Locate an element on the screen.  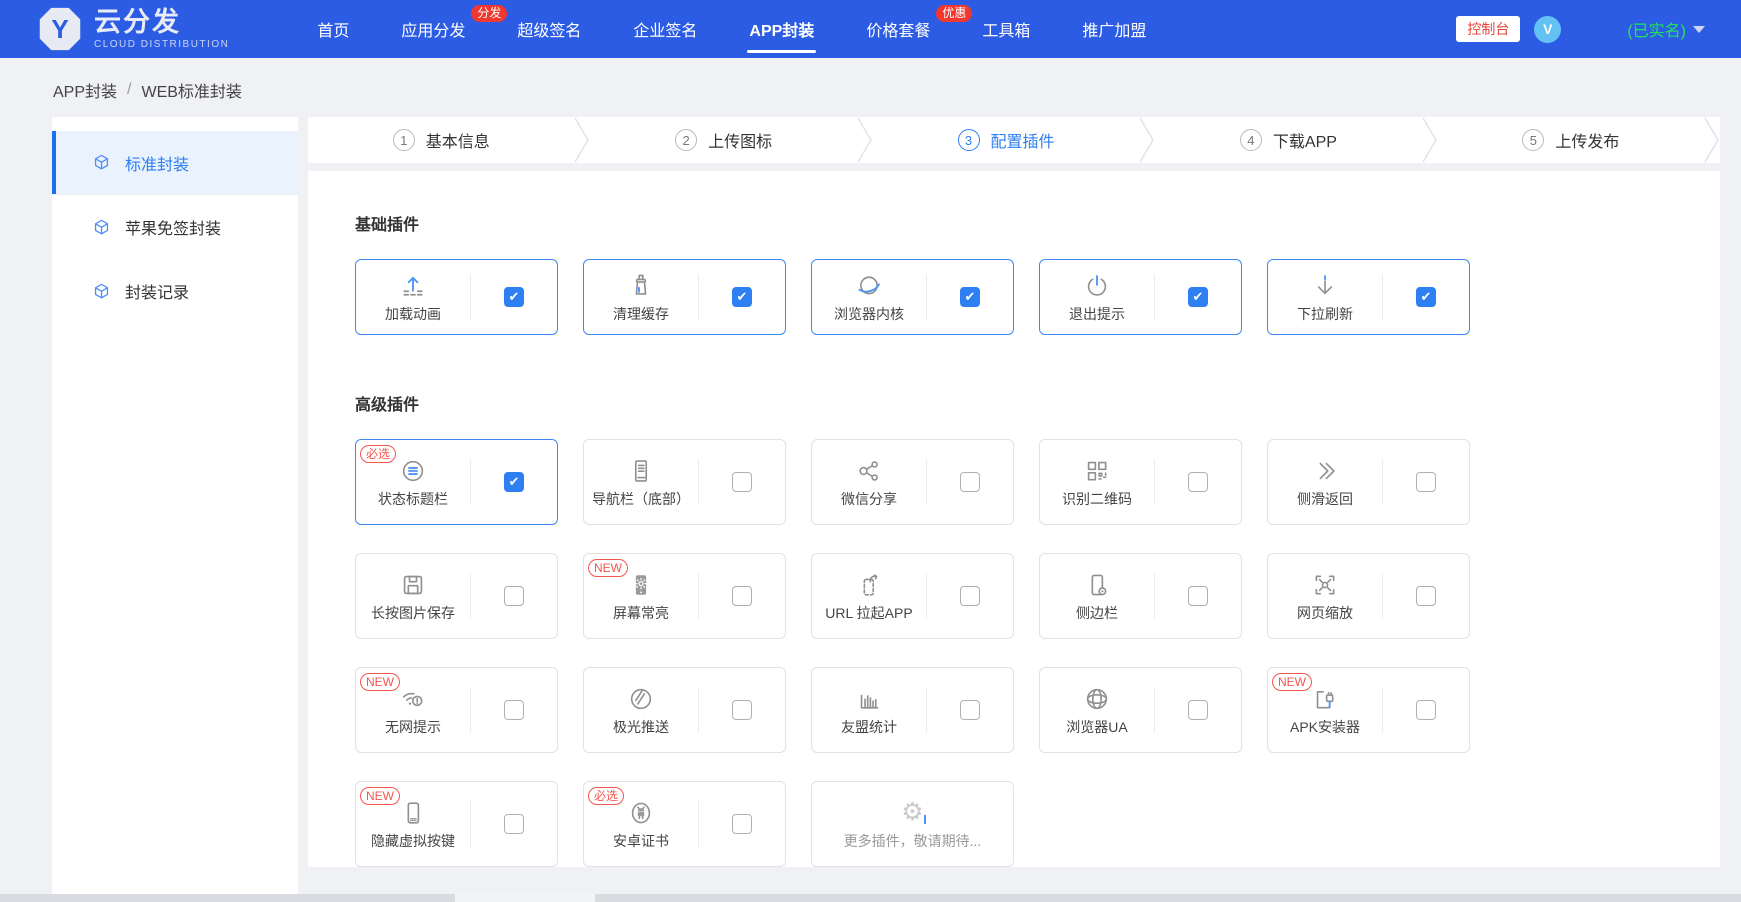
plugin-card: 侧边栏 is located at coordinates (1140, 596).